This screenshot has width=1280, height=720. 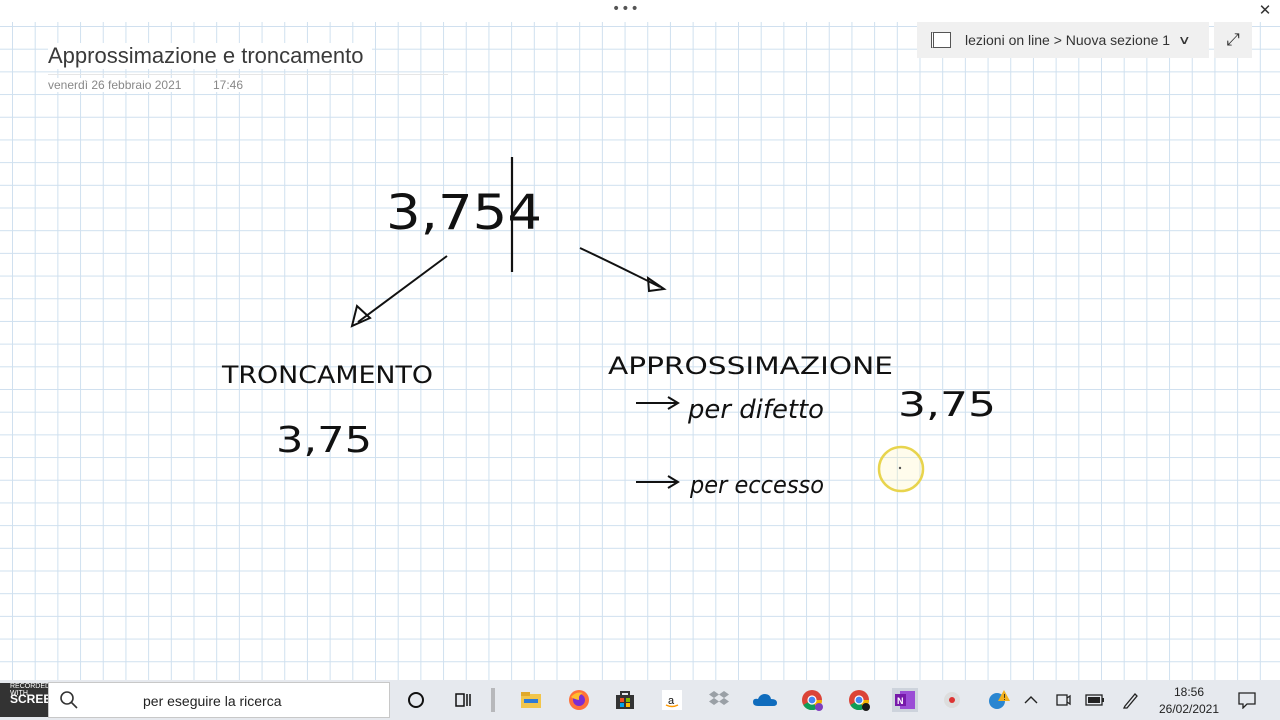 I want to click on chevron-up-icon, so click(x=1031, y=700).